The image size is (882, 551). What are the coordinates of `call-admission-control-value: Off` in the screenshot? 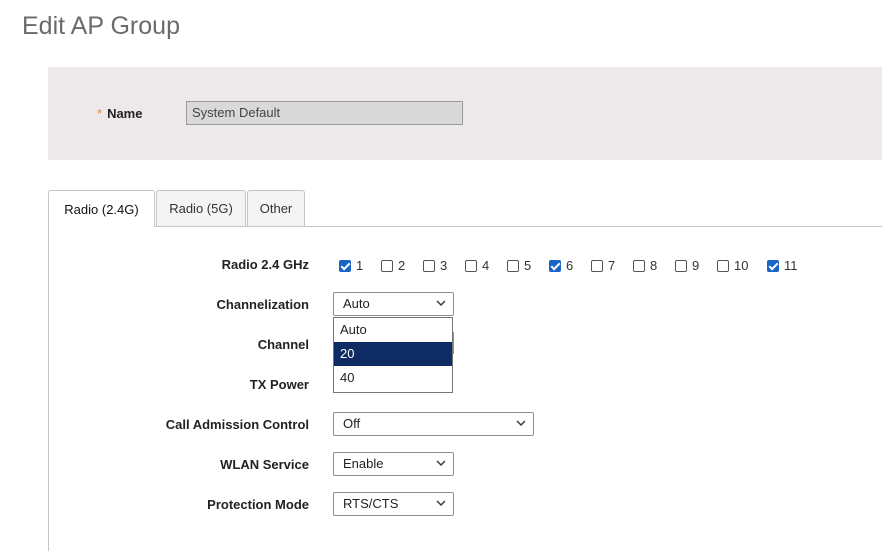 It's located at (352, 423).